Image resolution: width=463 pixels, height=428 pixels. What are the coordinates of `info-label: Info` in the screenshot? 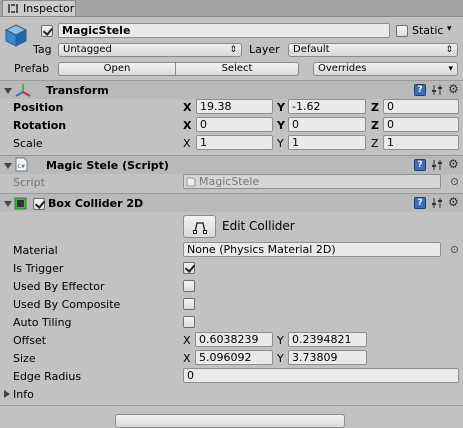 It's located at (23, 394).